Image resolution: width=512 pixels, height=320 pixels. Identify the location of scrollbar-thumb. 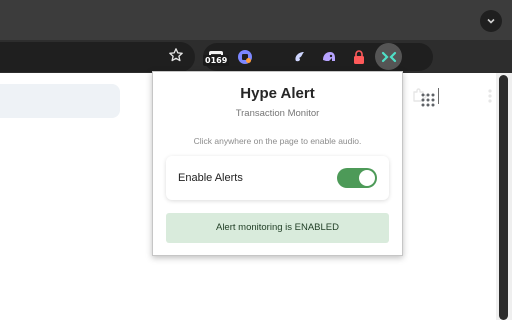
(503, 197).